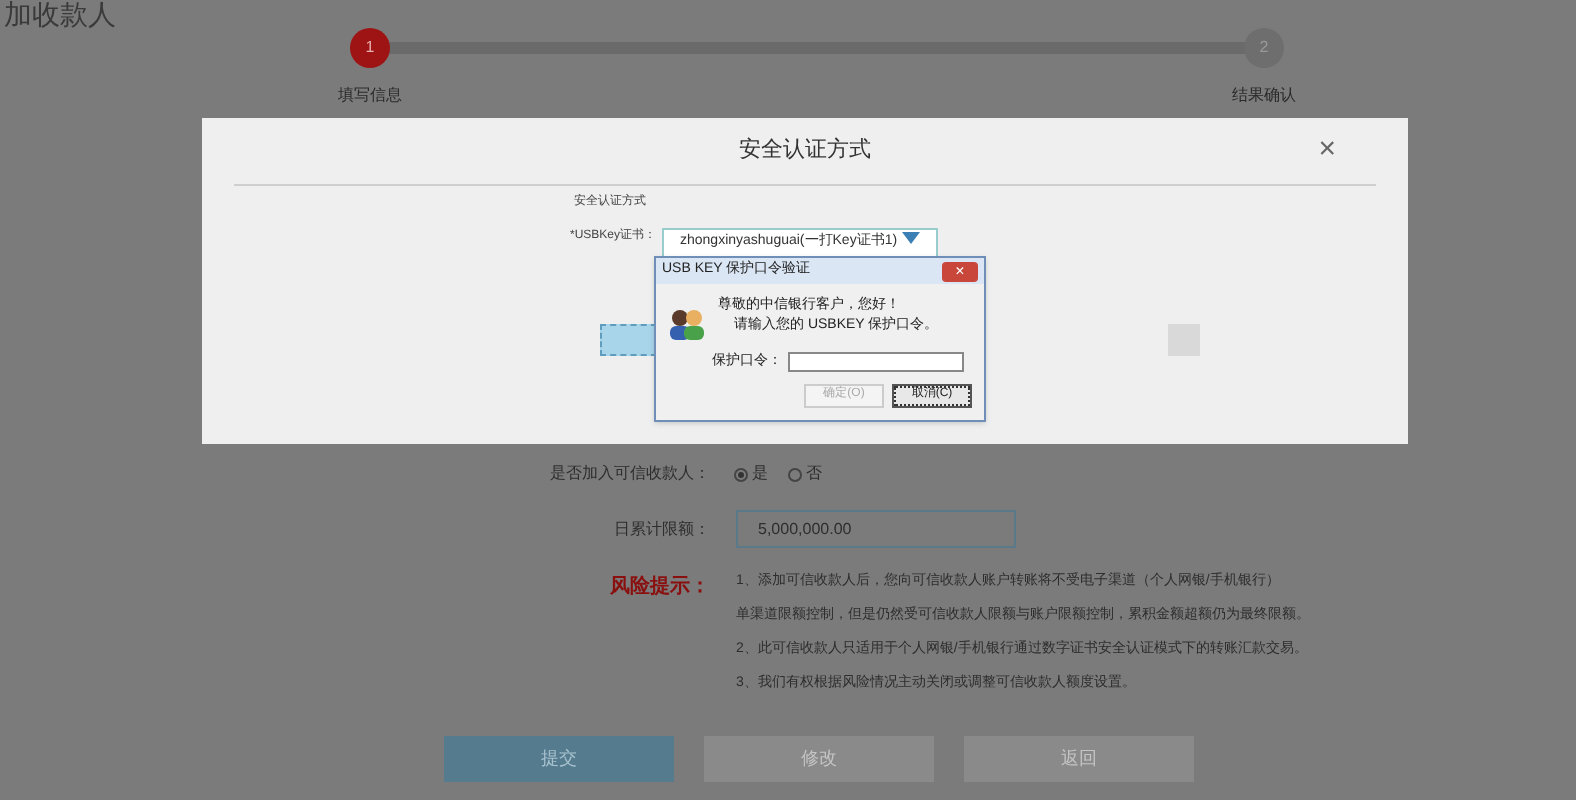 This screenshot has height=800, width=1576. What do you see at coordinates (60, 15) in the screenshot?
I see `page-title: 加收款人` at bounding box center [60, 15].